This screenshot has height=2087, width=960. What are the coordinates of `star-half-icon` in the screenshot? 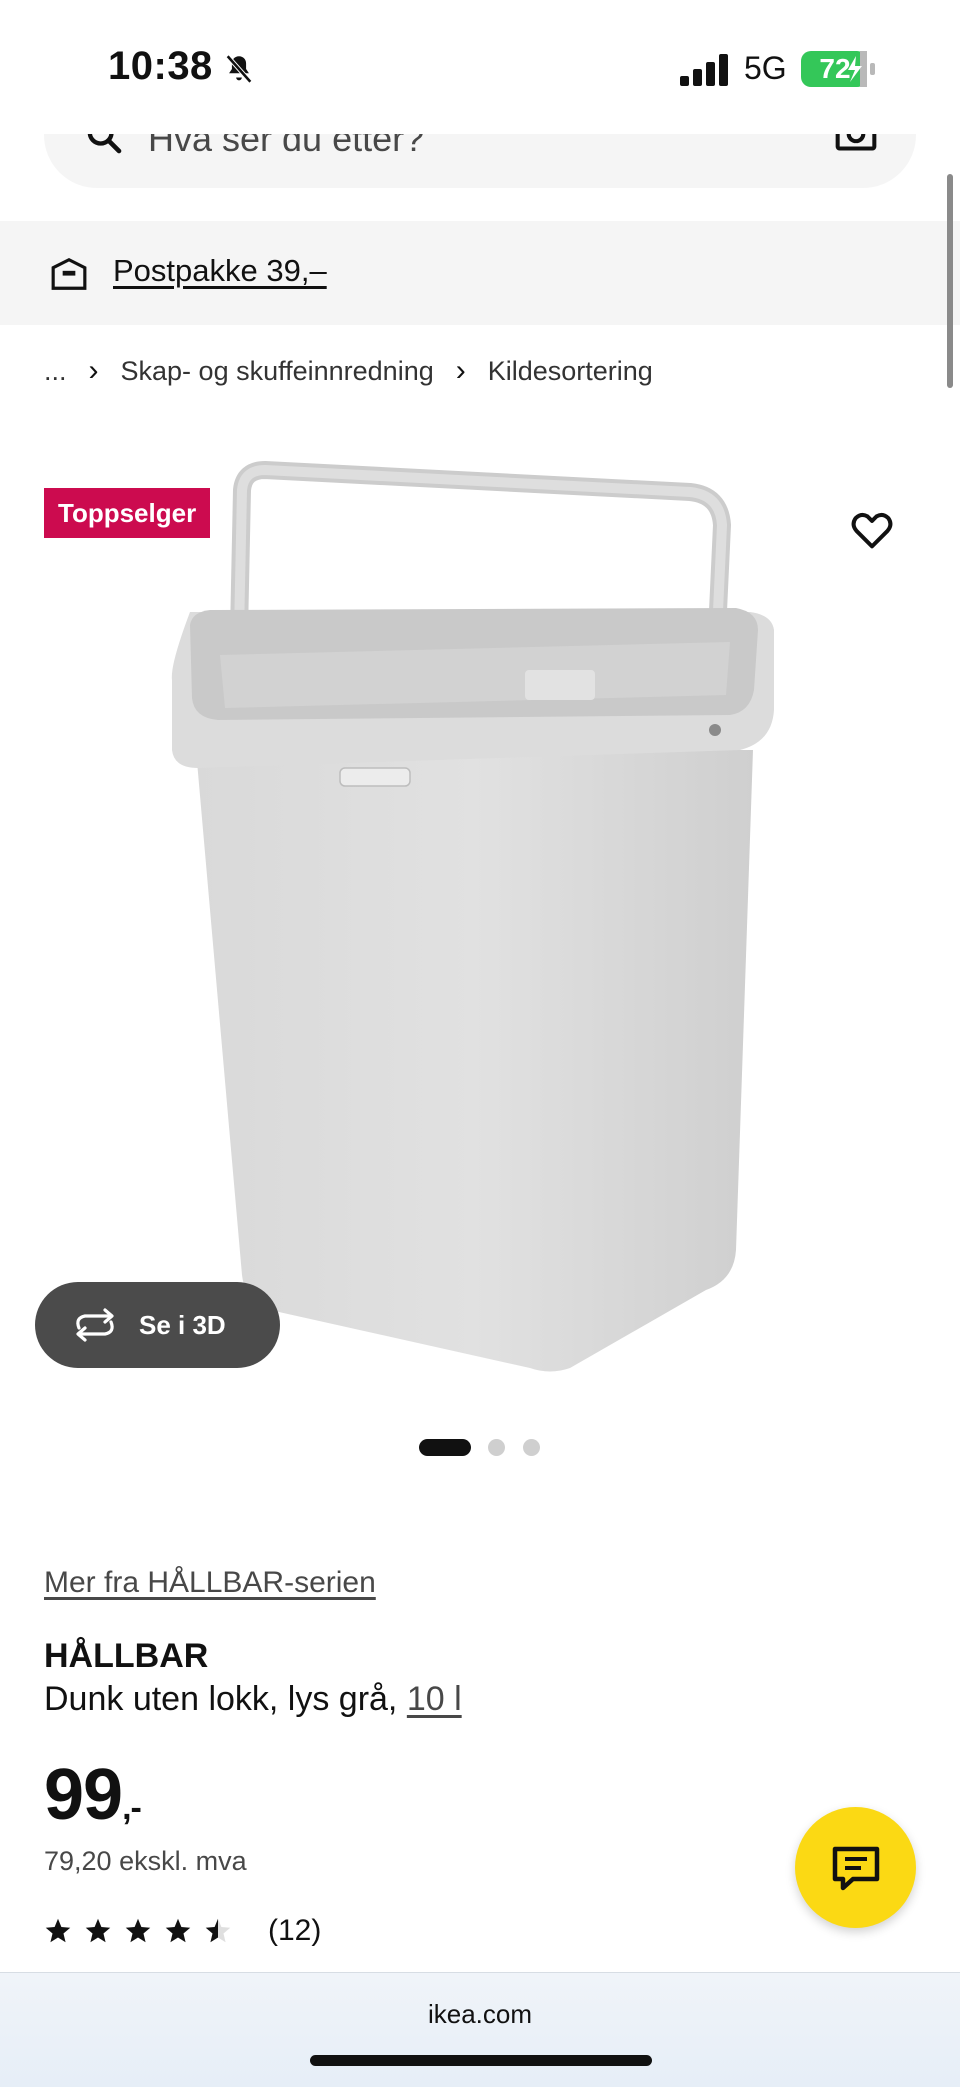 It's located at (218, 1930).